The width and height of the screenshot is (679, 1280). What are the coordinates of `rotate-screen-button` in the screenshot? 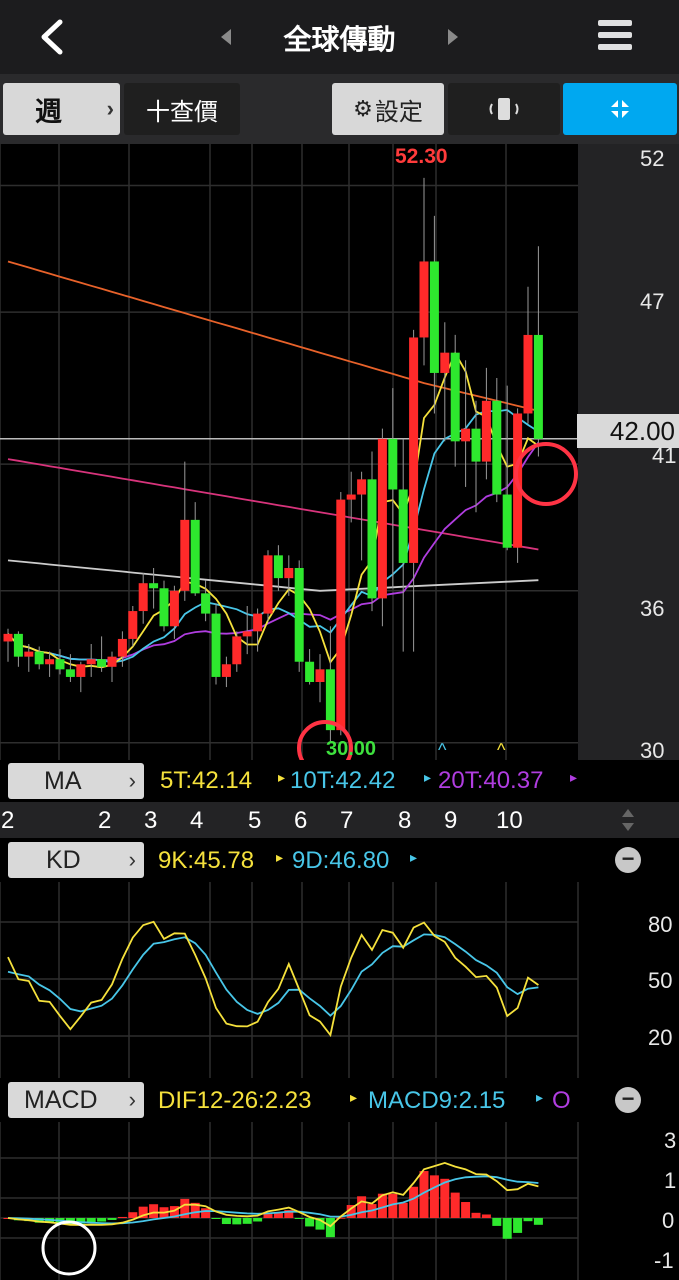 It's located at (504, 109).